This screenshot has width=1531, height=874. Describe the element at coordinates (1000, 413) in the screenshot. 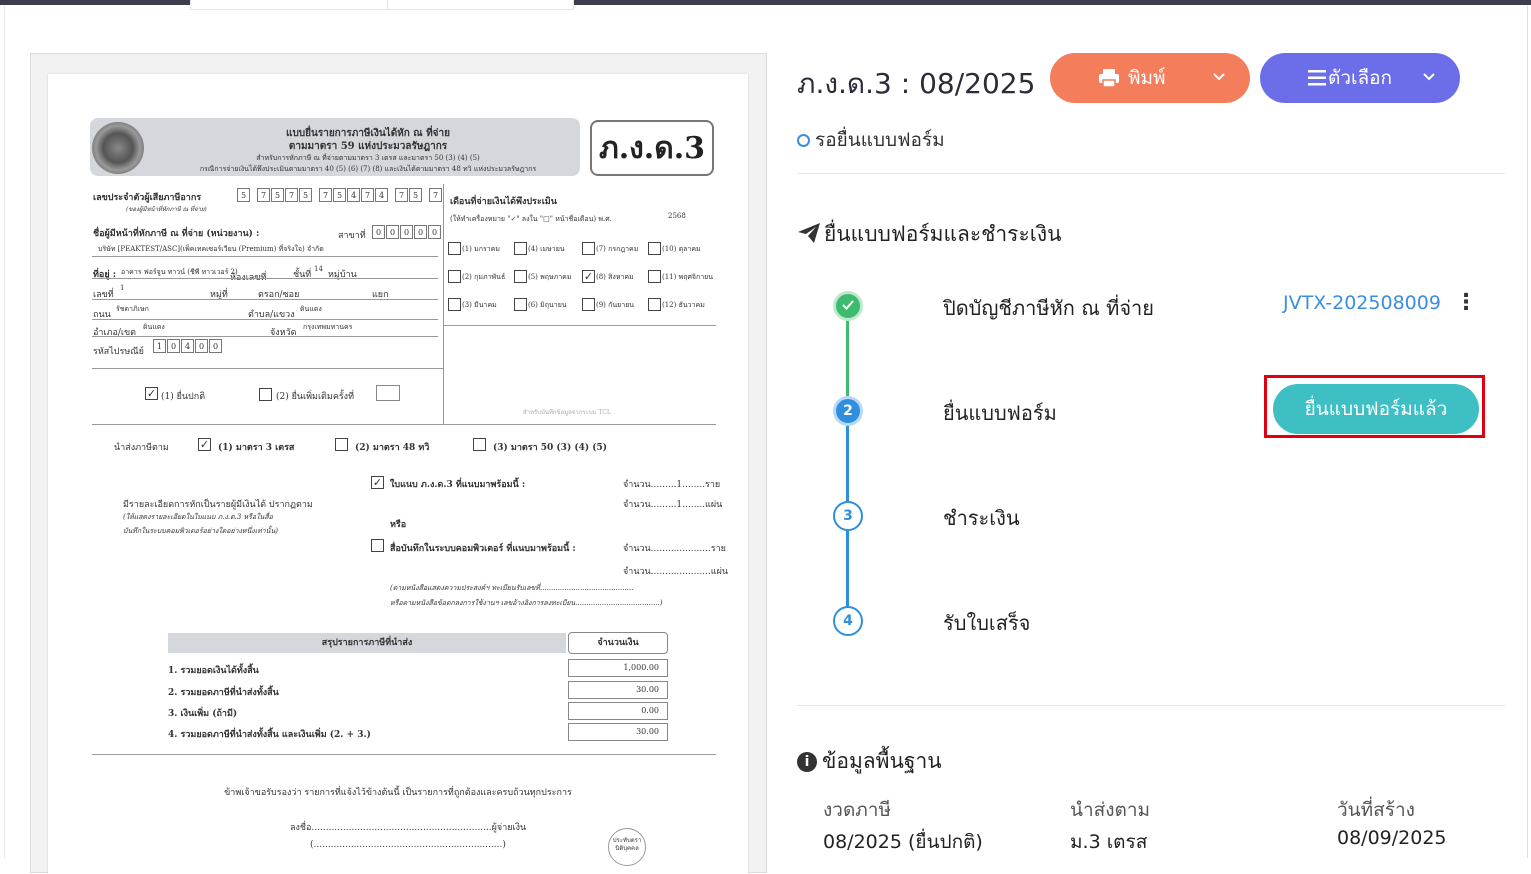

I see `step-2-label: ยื่นแบบฟอร์ม` at that location.